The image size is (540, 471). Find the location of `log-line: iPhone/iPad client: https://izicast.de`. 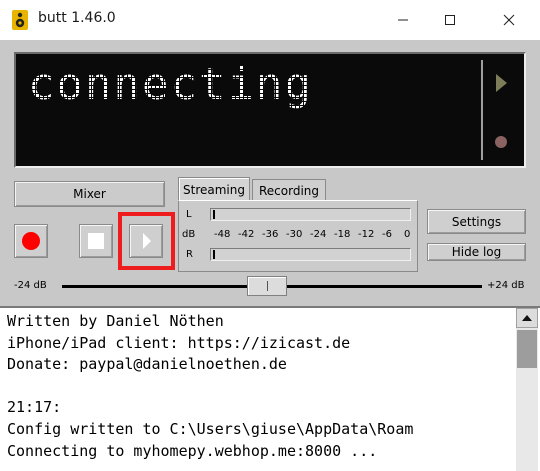

log-line: iPhone/iPad client: https://izicast.de is located at coordinates (179, 342).